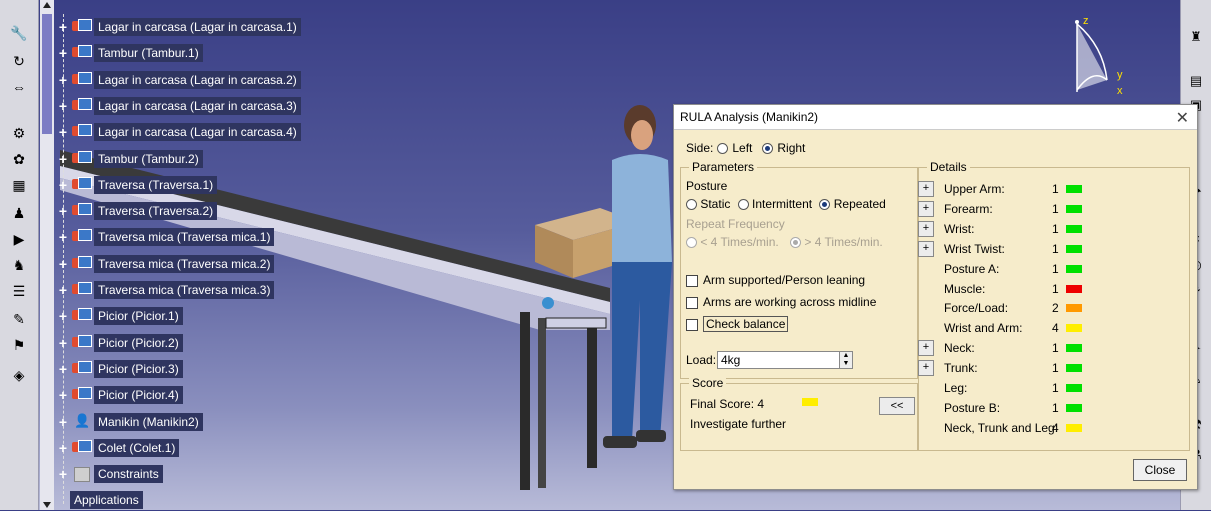  I want to click on tree-item: + Colet (Colet.1), so click(118, 448).